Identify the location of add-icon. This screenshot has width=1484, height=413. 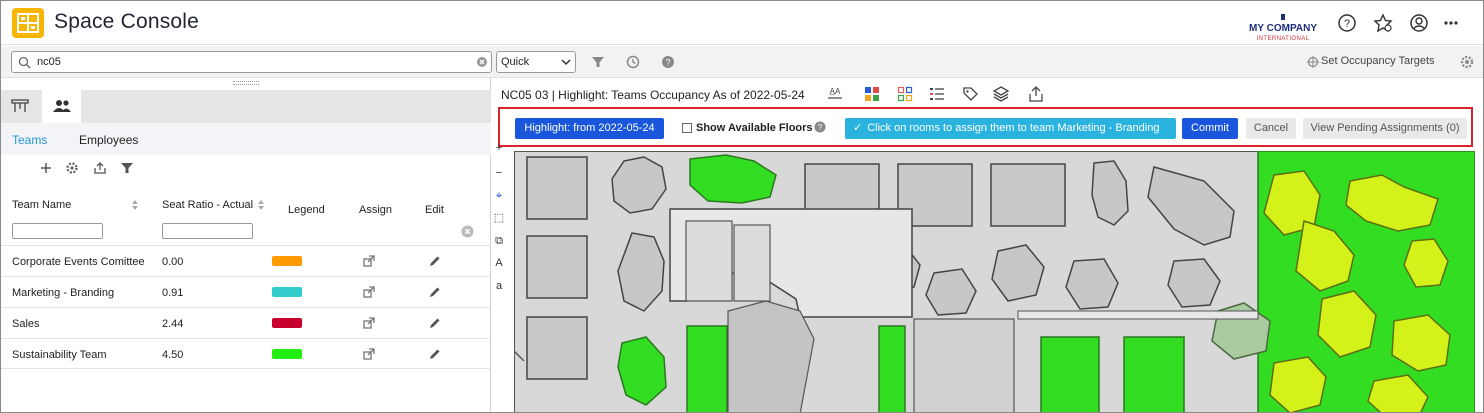
(46, 168).